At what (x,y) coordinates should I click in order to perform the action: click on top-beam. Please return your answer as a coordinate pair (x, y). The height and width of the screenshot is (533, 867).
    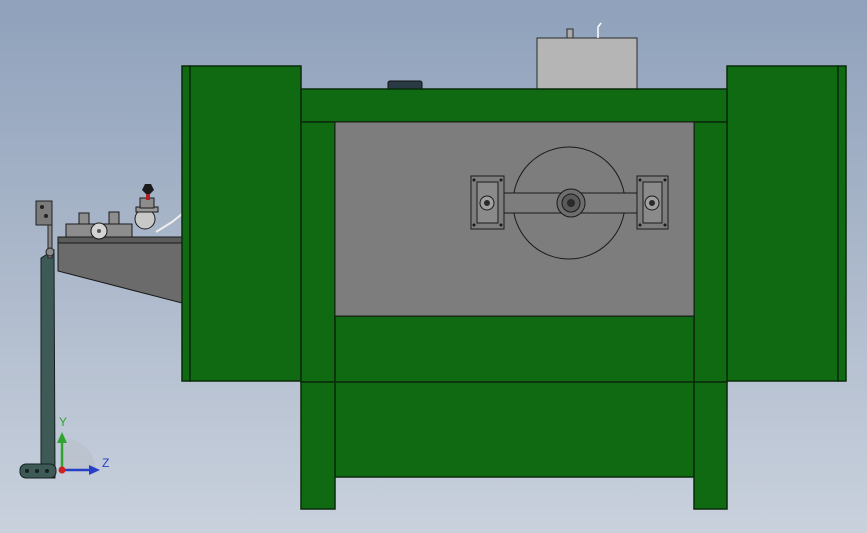
    Looking at the image, I should click on (514, 105).